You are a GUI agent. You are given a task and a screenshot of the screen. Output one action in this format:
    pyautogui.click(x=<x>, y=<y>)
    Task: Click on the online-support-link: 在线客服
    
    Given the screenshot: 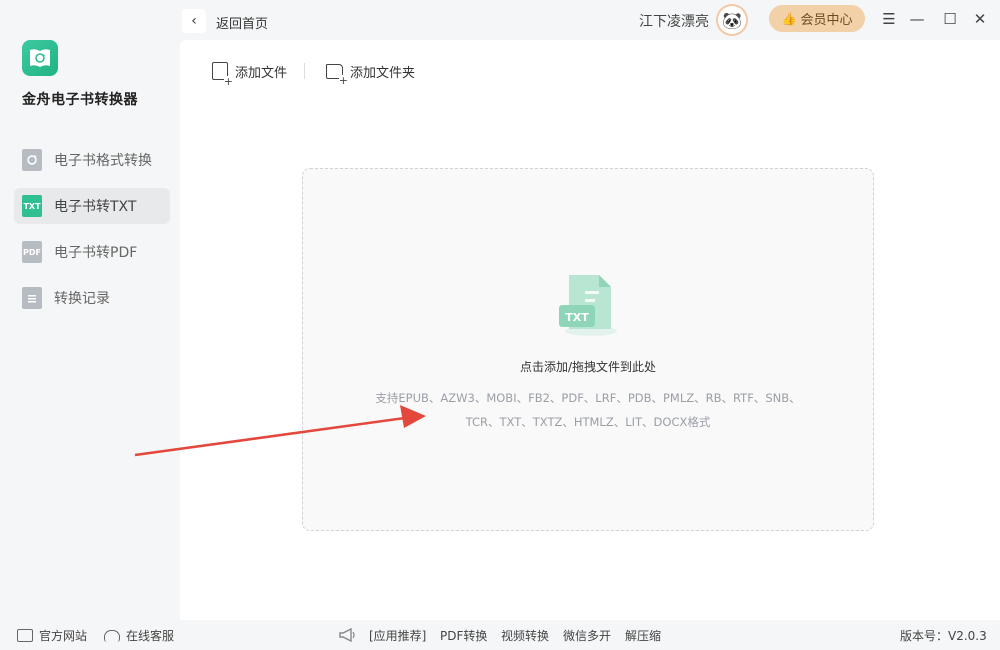 What is the action you would take?
    pyautogui.click(x=139, y=635)
    